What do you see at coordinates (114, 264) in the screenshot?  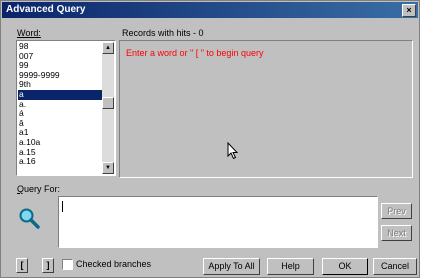 I see `checked-branches-label: Checked branches` at bounding box center [114, 264].